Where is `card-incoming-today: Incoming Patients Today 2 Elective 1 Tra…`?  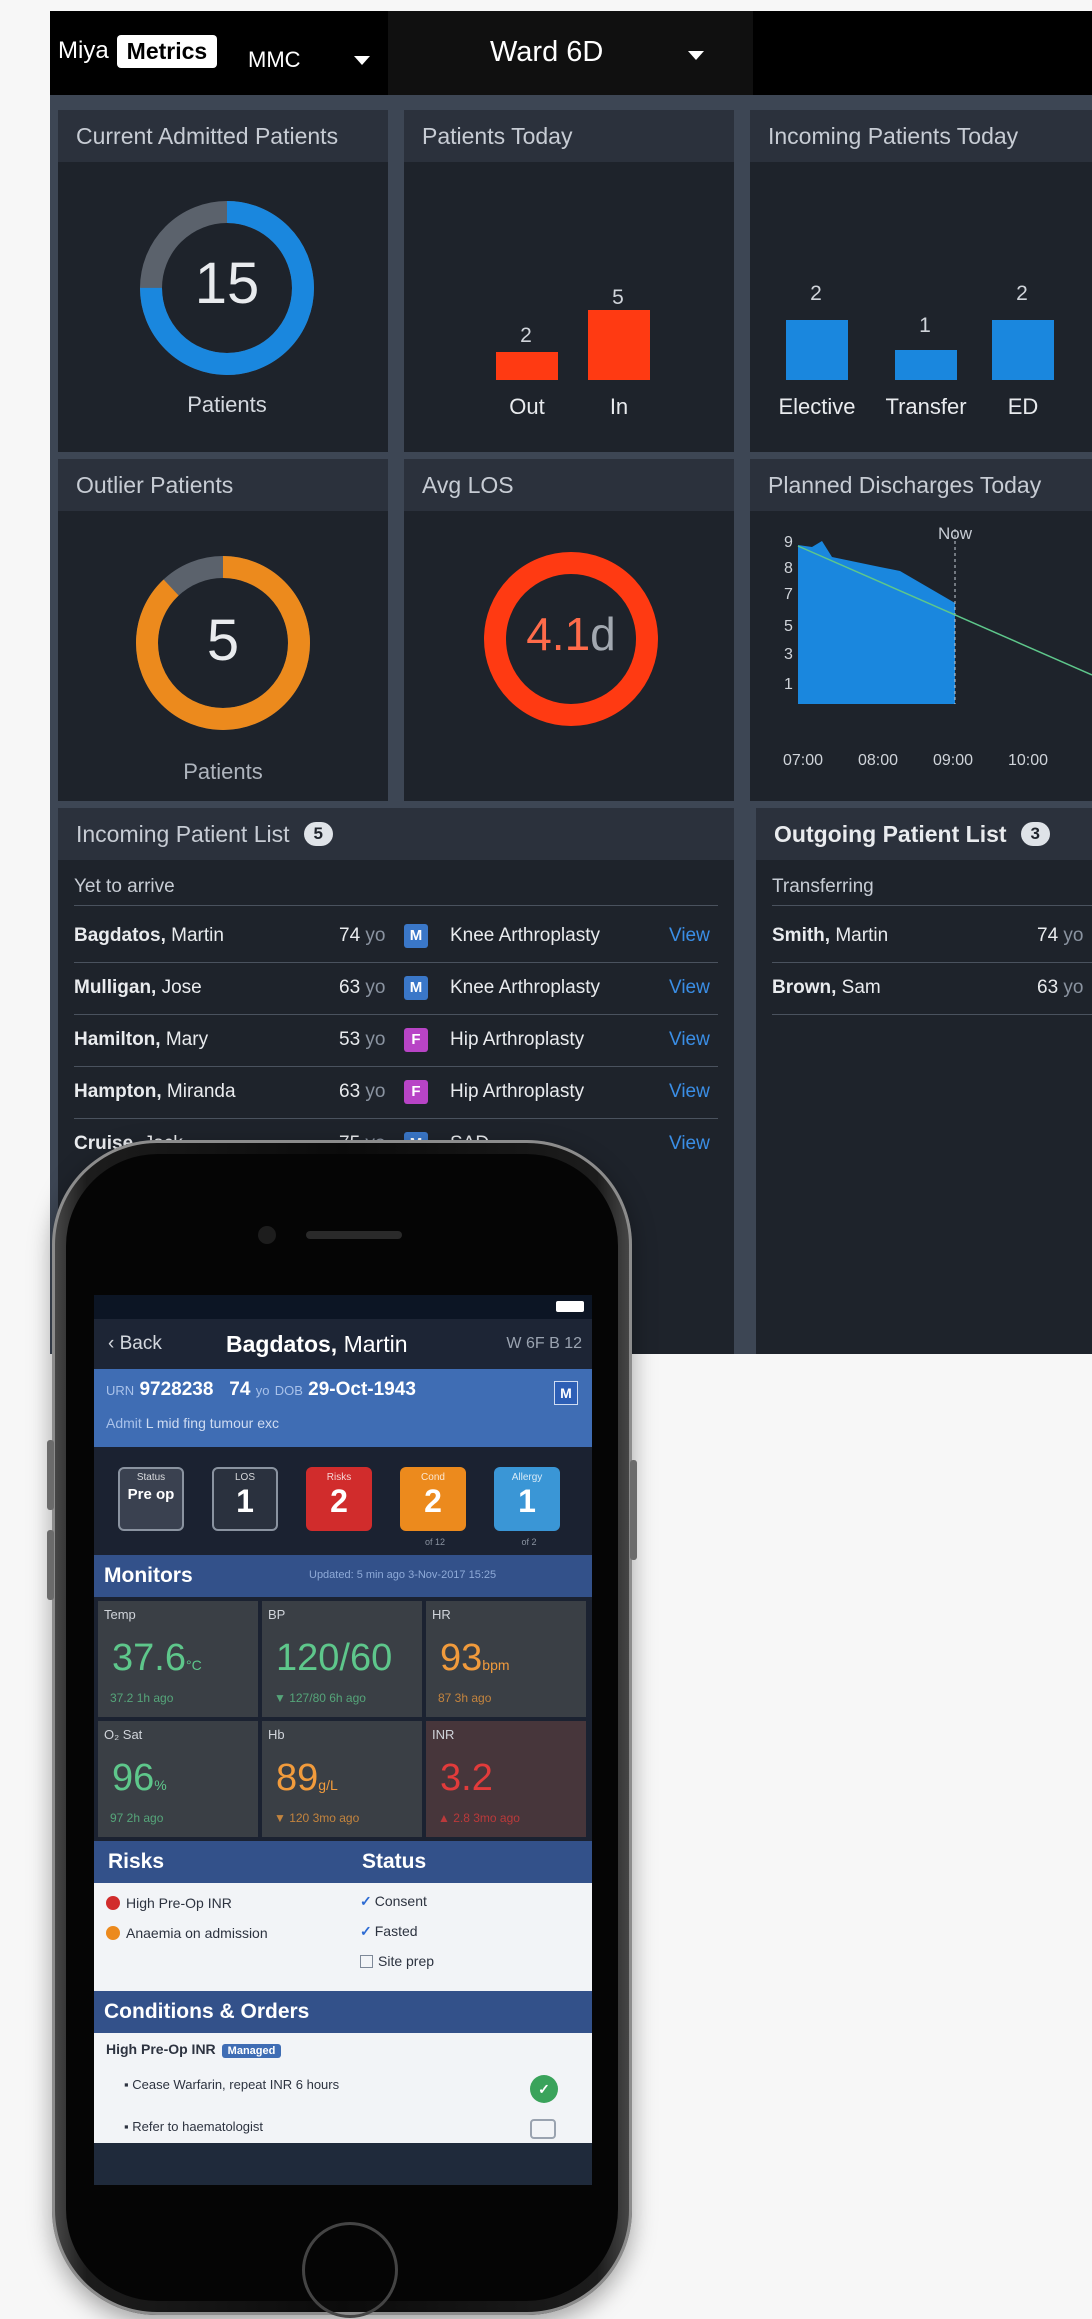
card-incoming-today: Incoming Patients Today 2 Elective 1 Tra… is located at coordinates (921, 281).